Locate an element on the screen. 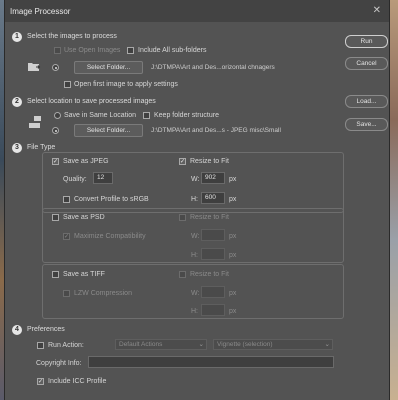  copyright-label: Copyright Info: is located at coordinates (59, 363).